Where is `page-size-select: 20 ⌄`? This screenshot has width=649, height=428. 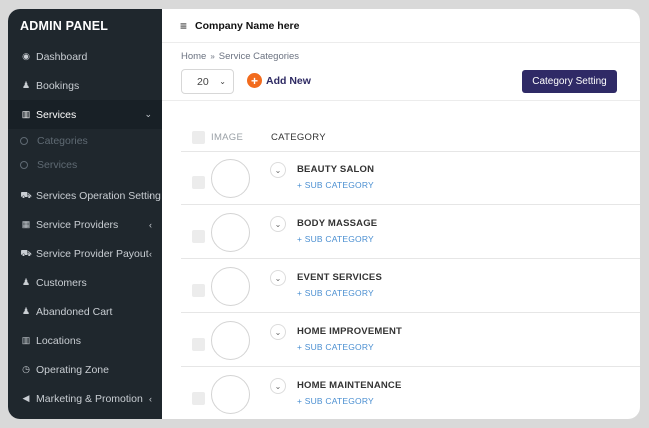 page-size-select: 20 ⌄ is located at coordinates (207, 81).